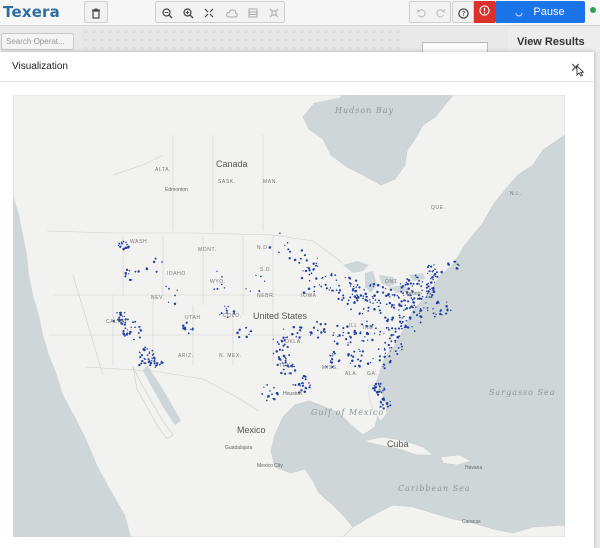  Describe the element at coordinates (253, 13) in the screenshot. I see `grid-icon` at that location.